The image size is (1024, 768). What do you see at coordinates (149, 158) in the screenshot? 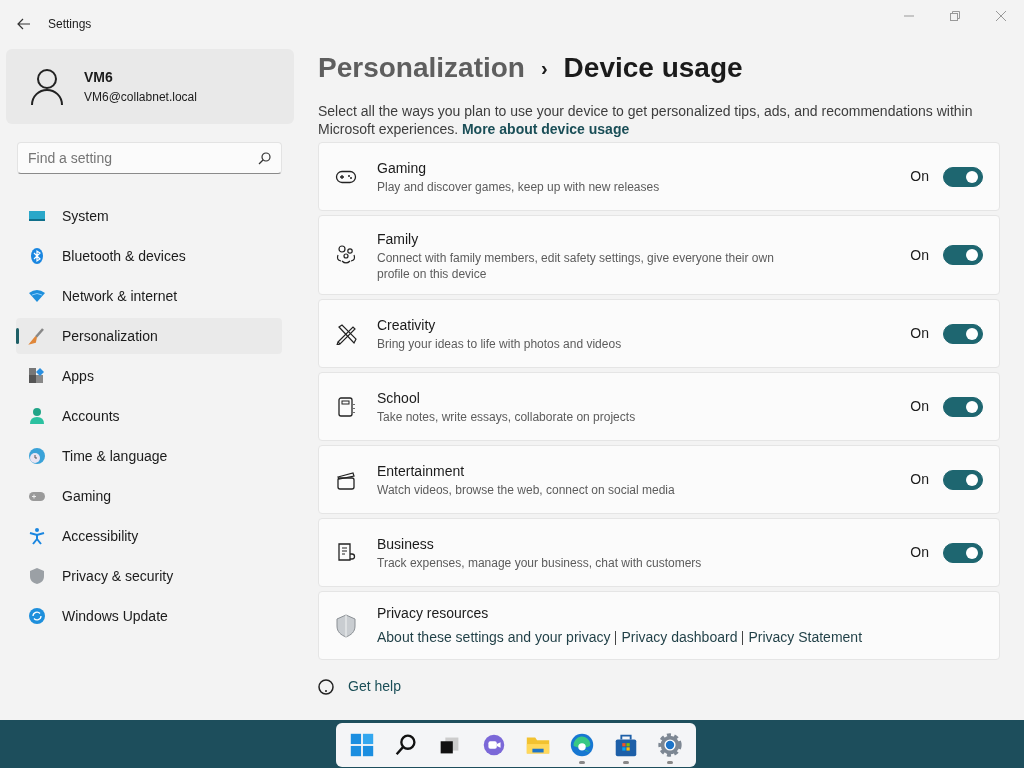
I see `search-field: Find a setting` at bounding box center [149, 158].